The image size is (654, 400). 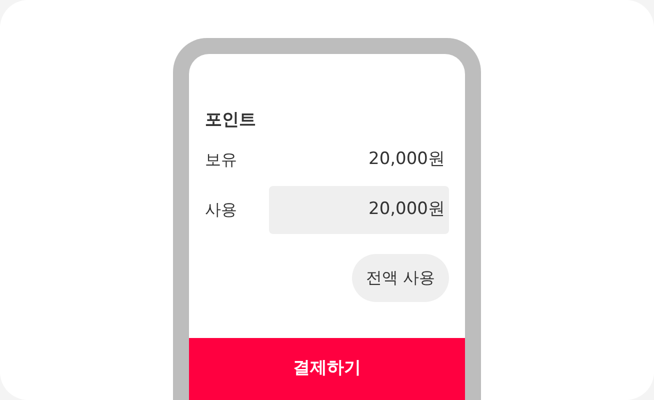 I want to click on pay-button: 결제하기, so click(x=327, y=369).